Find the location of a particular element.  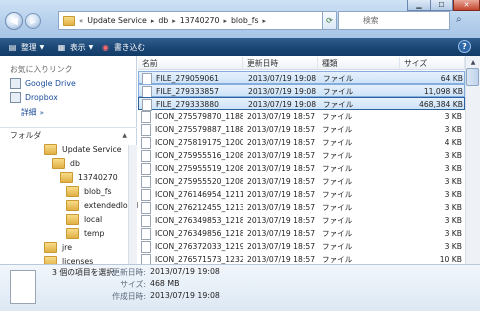

file-name: FILE_279333857 is located at coordinates (187, 91).